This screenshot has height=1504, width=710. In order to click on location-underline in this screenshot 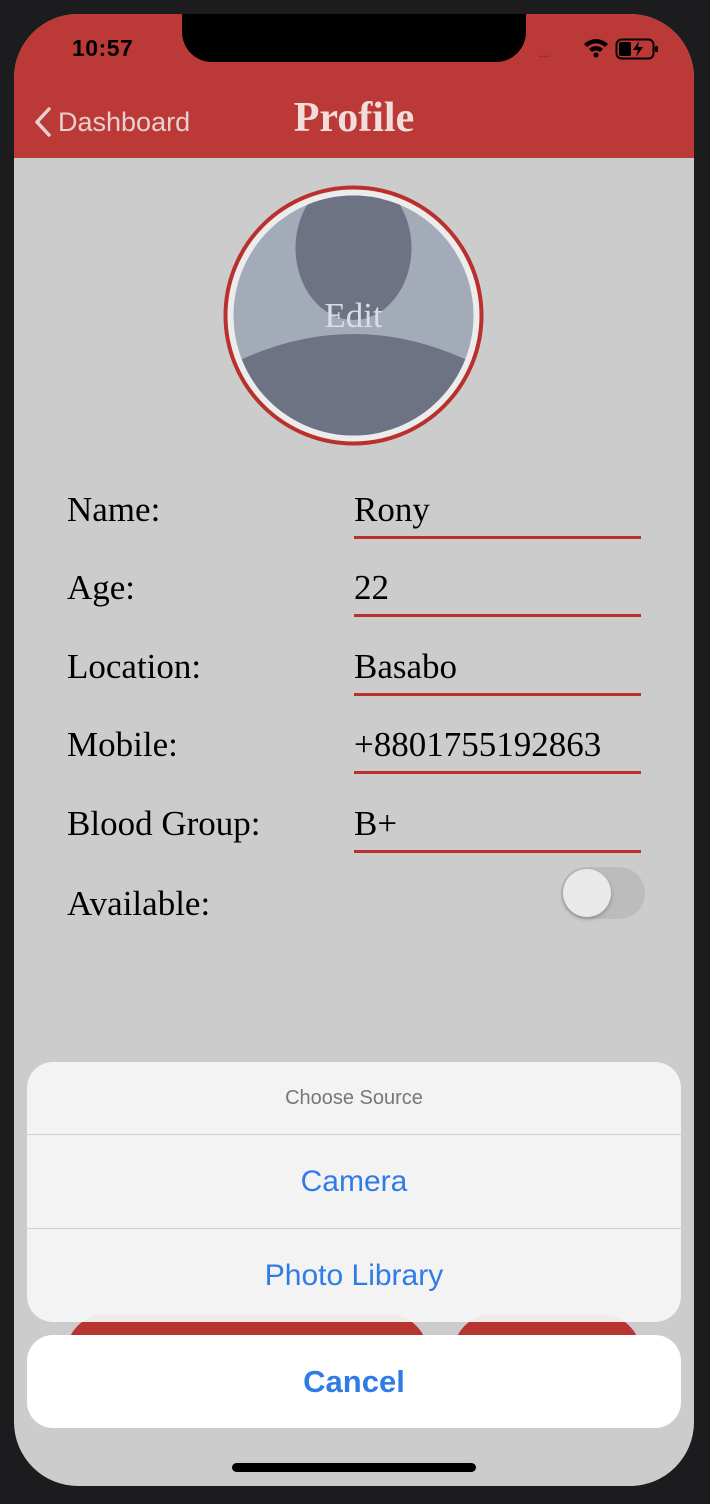, I will do `click(497, 694)`.